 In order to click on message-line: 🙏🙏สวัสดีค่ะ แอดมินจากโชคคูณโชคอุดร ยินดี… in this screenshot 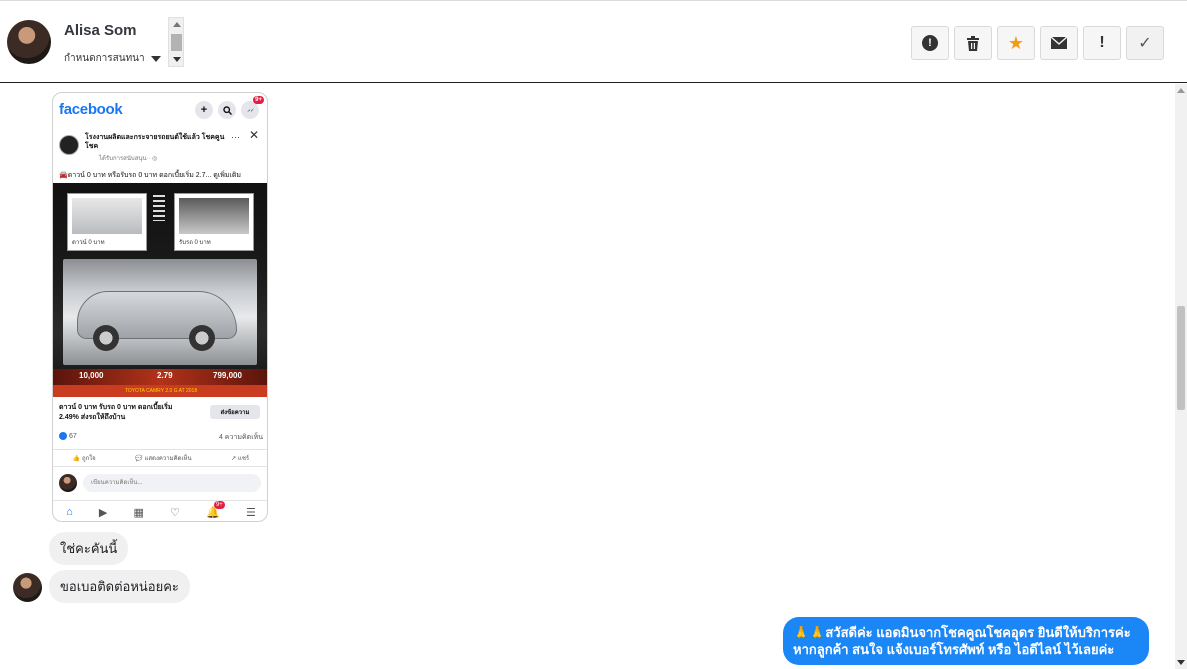, I will do `click(962, 632)`.